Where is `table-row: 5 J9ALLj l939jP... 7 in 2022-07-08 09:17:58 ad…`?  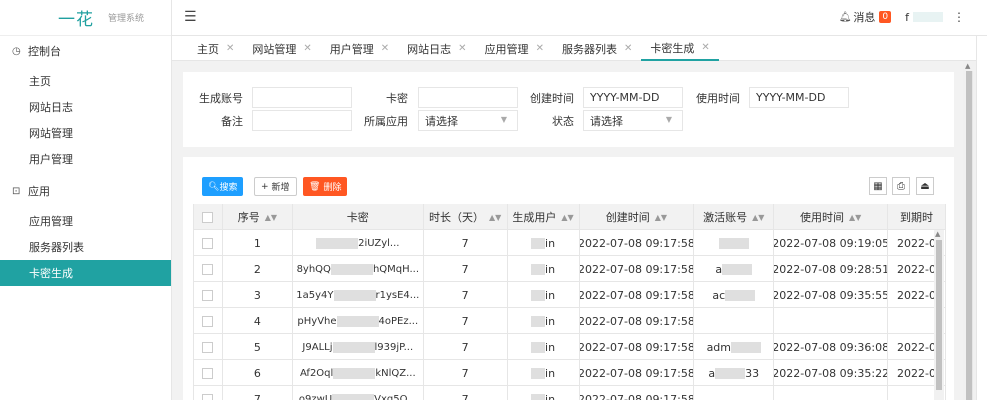 table-row: 5 J9ALLj l939jP... 7 in 2022-07-08 09:17:58 ad… is located at coordinates (570, 347).